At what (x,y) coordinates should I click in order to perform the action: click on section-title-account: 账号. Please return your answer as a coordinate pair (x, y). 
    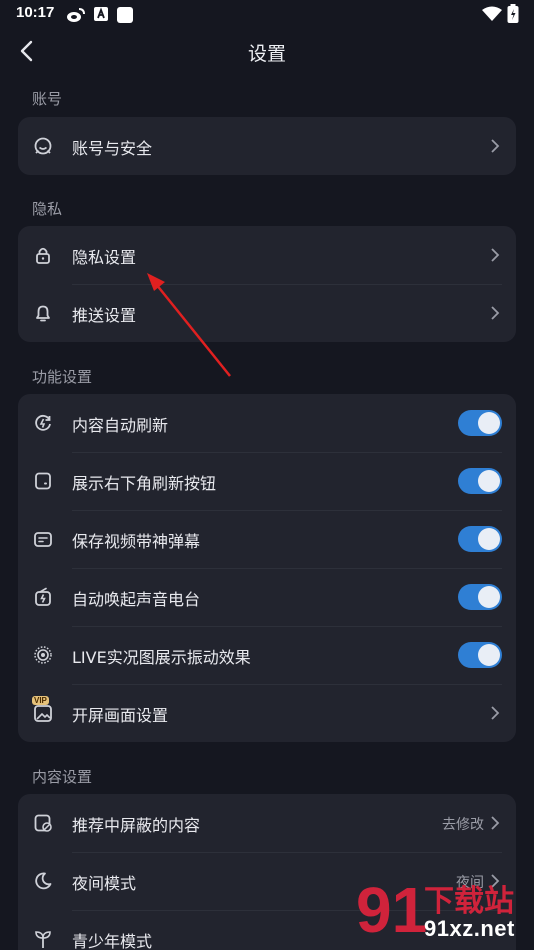
    Looking at the image, I should click on (47, 99).